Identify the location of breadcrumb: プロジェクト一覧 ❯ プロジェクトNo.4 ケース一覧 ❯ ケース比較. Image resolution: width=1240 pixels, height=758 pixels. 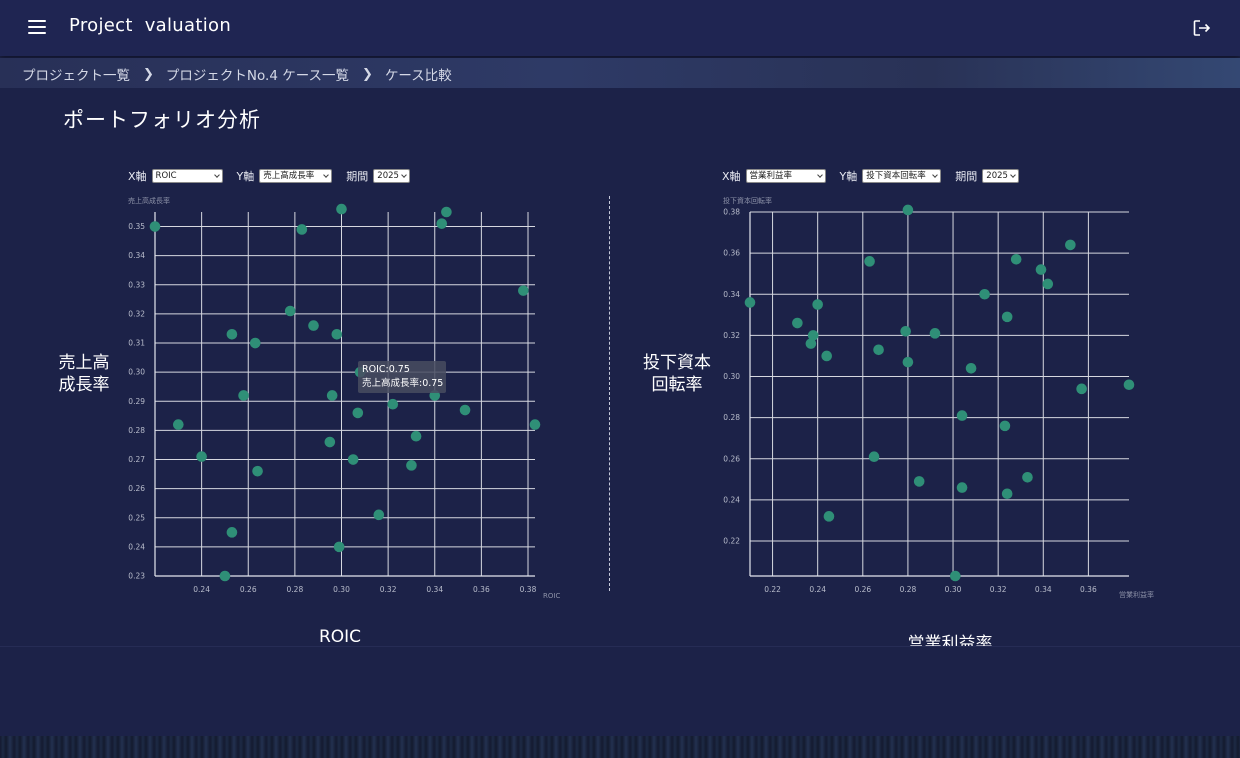
(237, 74).